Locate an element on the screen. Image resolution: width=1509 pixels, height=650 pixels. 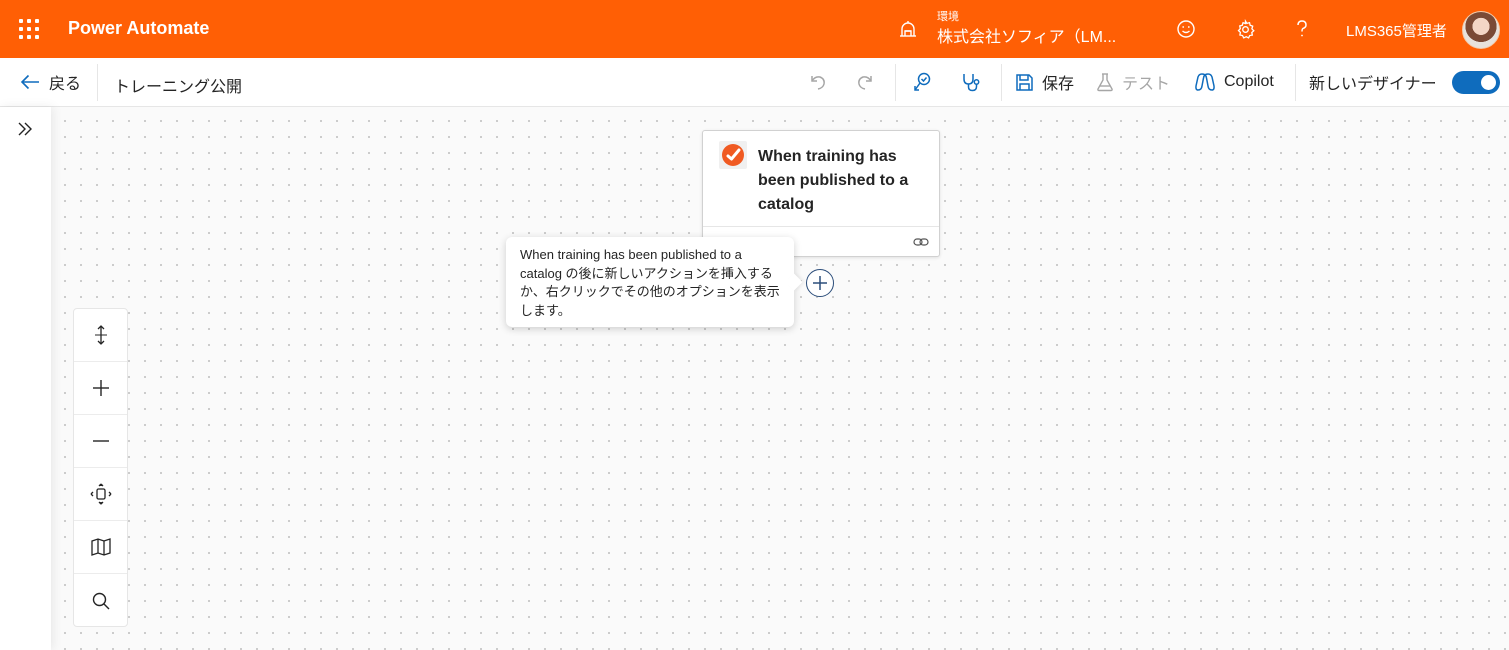
add-action-button is located at coordinates (820, 283).